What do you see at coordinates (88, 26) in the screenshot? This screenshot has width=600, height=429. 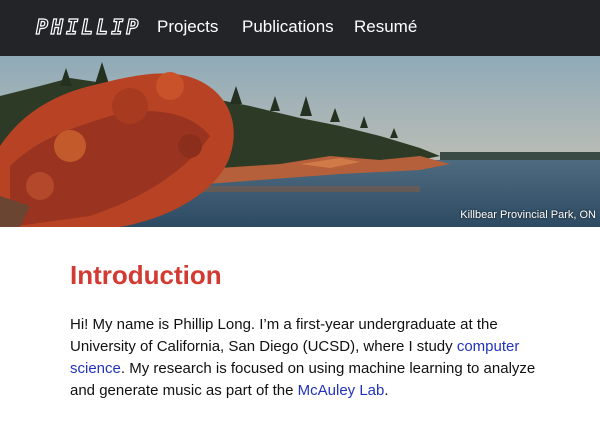 I see `site-logo: PHILLIP` at bounding box center [88, 26].